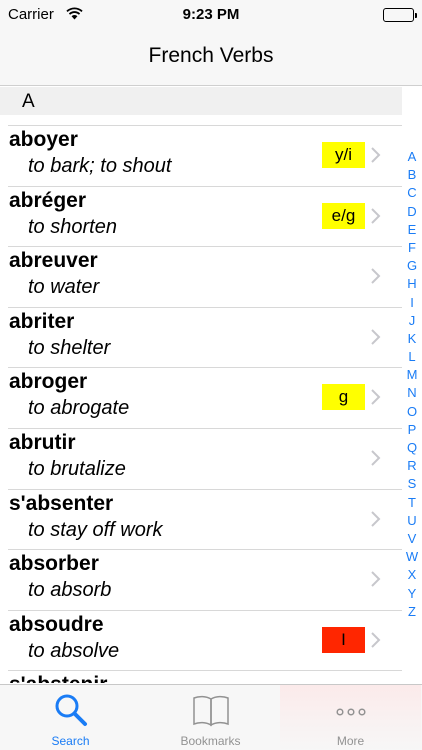  What do you see at coordinates (412, 230) in the screenshot?
I see `index-letter: E` at bounding box center [412, 230].